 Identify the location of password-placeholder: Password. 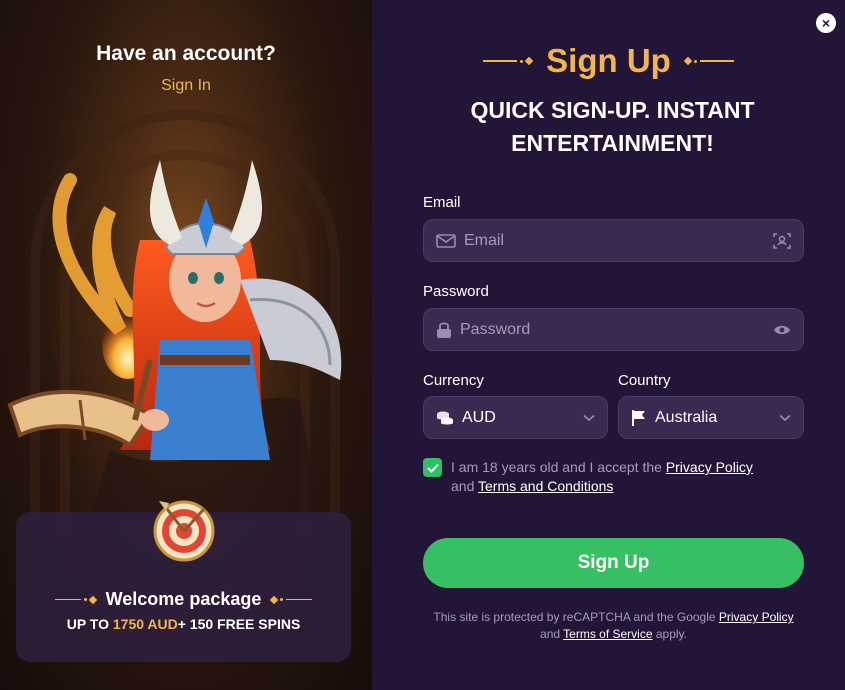
(495, 329).